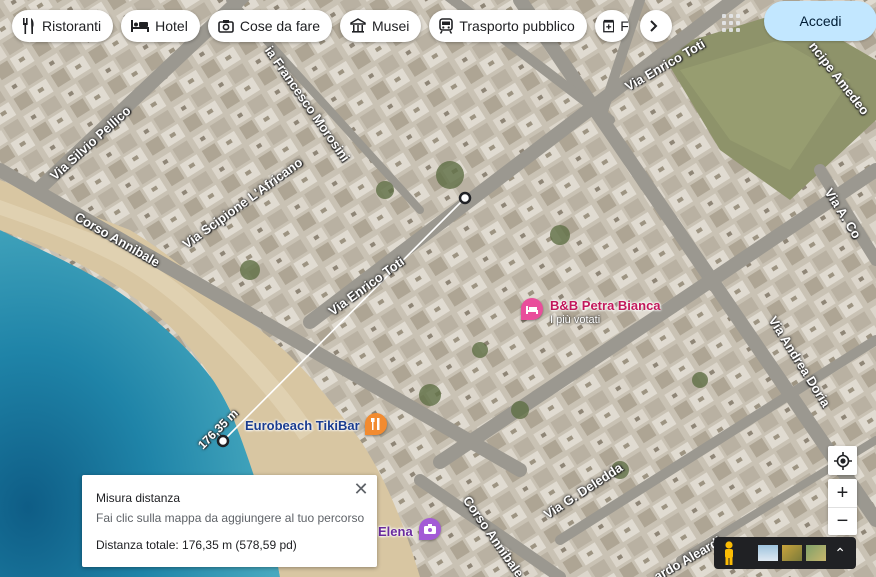  Describe the element at coordinates (517, 26) in the screenshot. I see `chip-label: Trasporto pubblico` at that location.